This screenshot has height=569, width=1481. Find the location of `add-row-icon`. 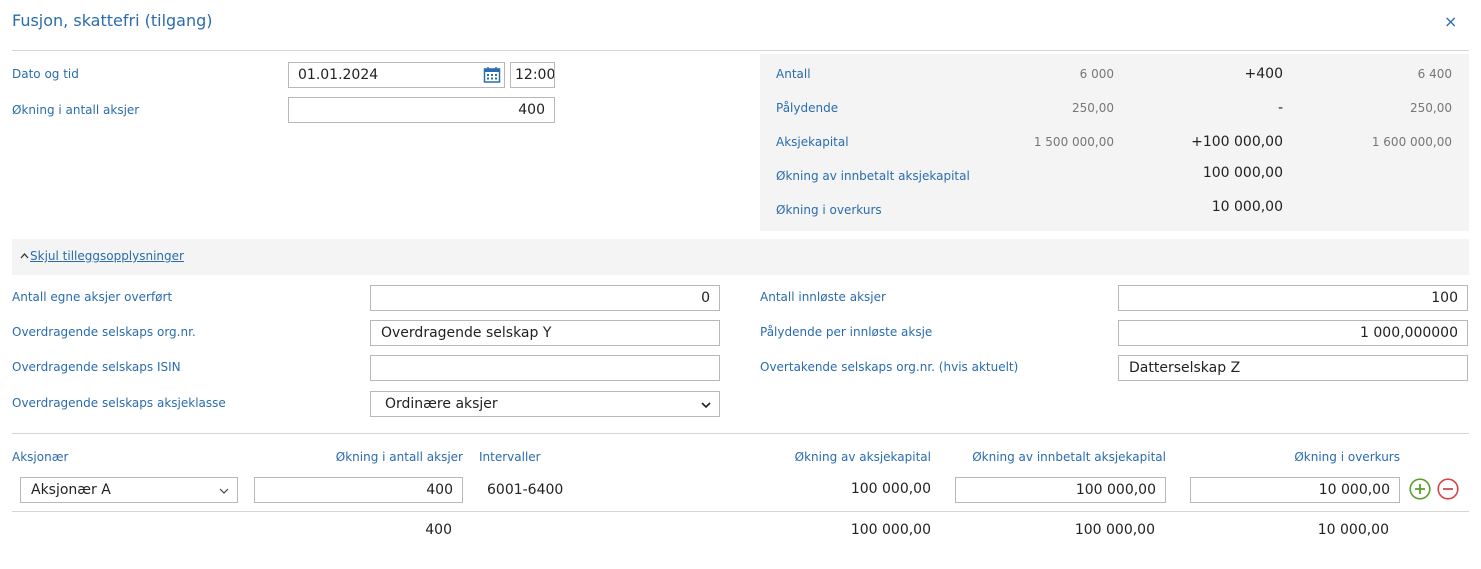

add-row-icon is located at coordinates (1420, 489).